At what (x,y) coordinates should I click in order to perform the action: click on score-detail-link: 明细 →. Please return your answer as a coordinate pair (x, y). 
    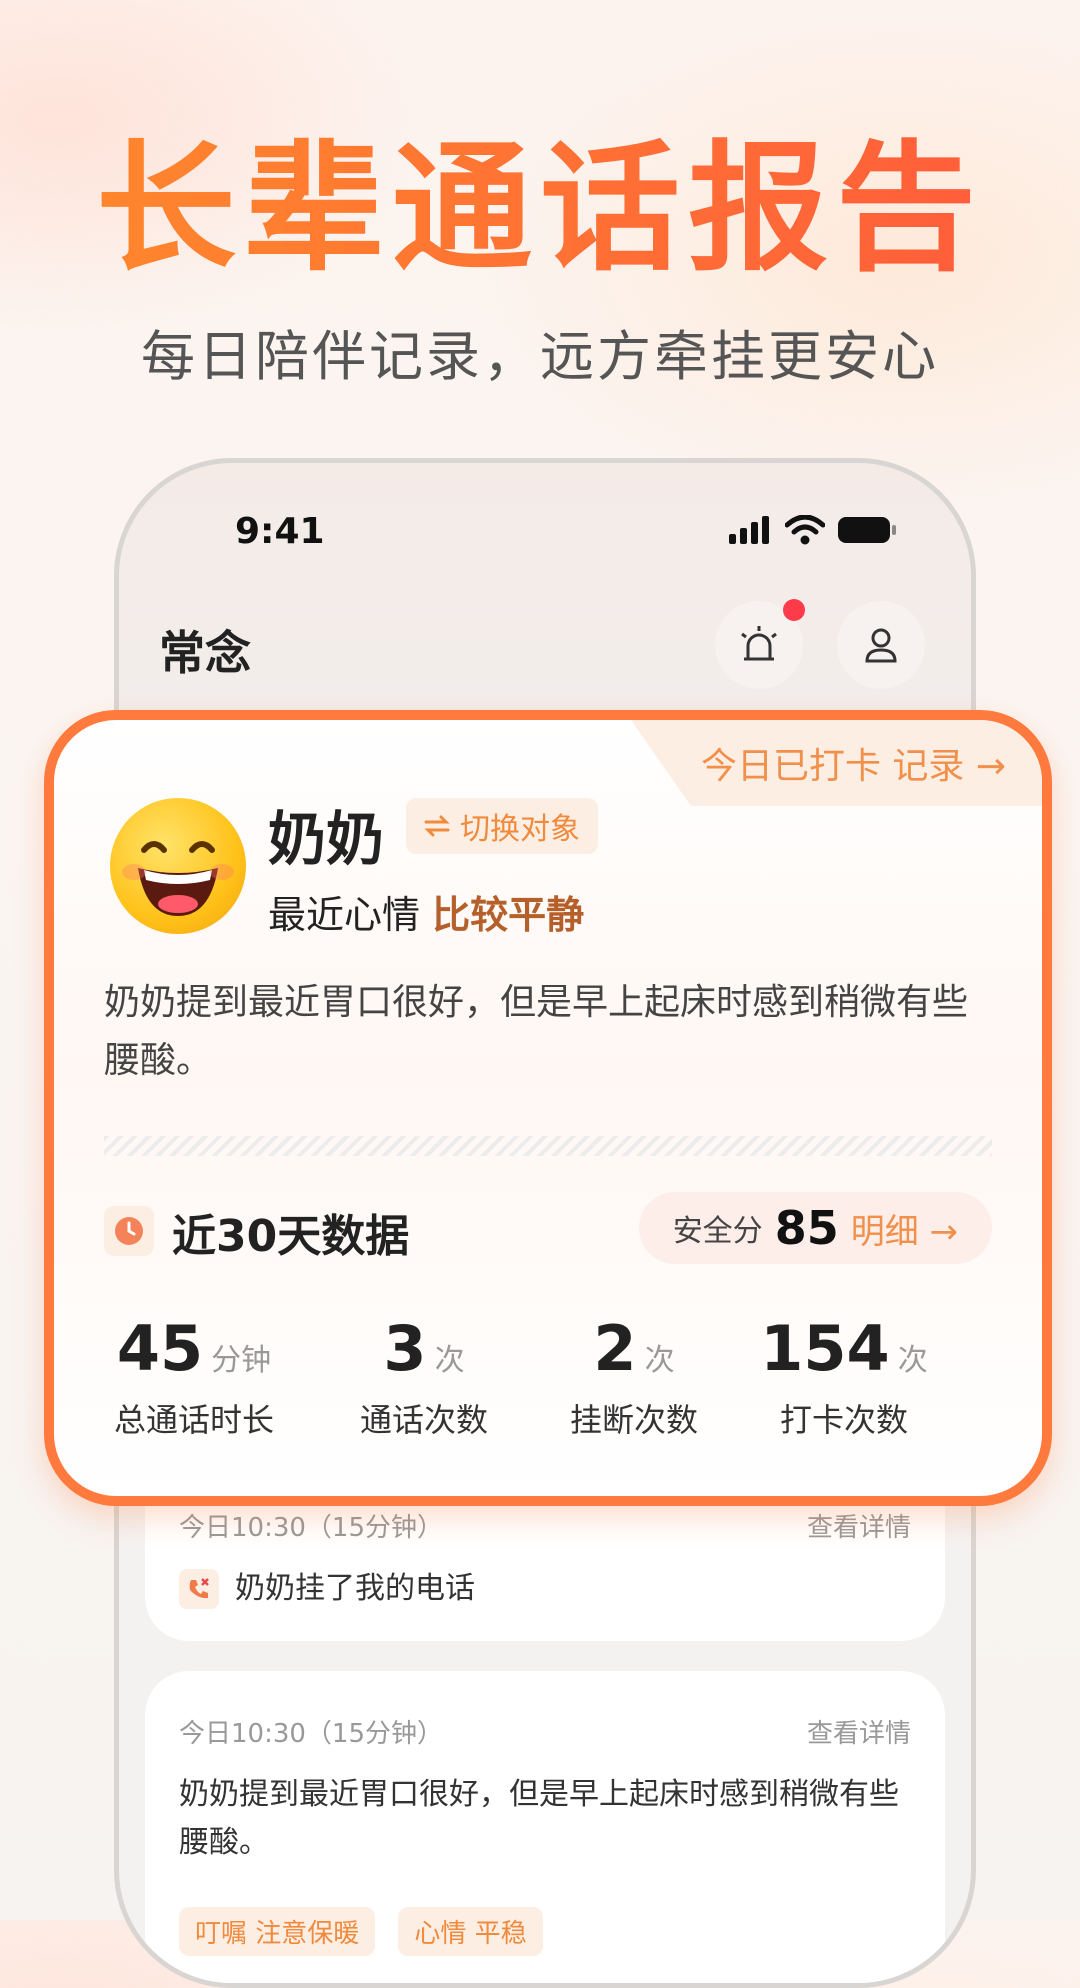
    Looking at the image, I should click on (904, 1231).